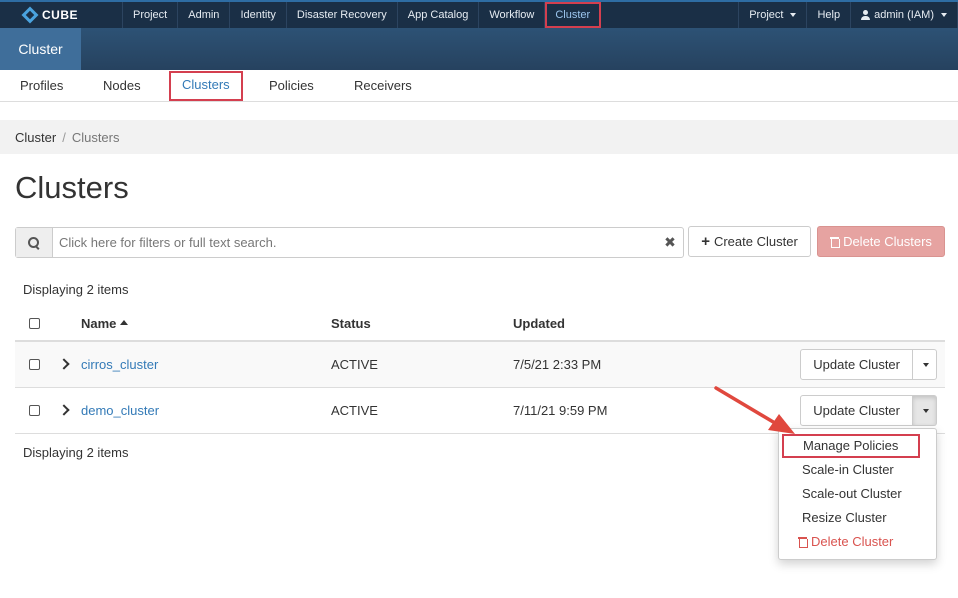  I want to click on topnav-disaster-recovery: Disaster Recovery, so click(342, 15).